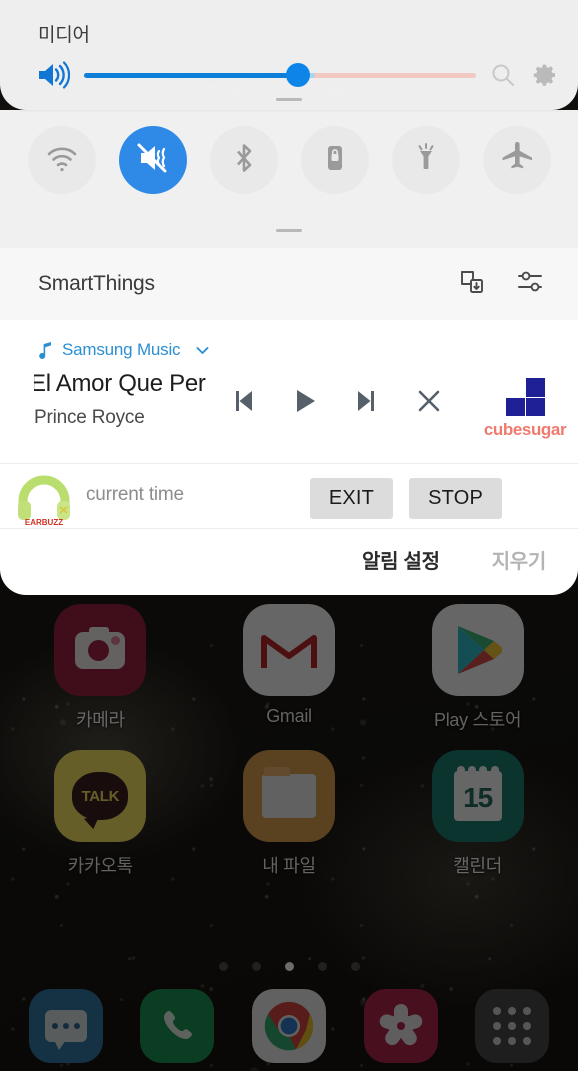 The height and width of the screenshot is (1071, 578). Describe the element at coordinates (45, 350) in the screenshot. I see `music-note-icon` at that location.